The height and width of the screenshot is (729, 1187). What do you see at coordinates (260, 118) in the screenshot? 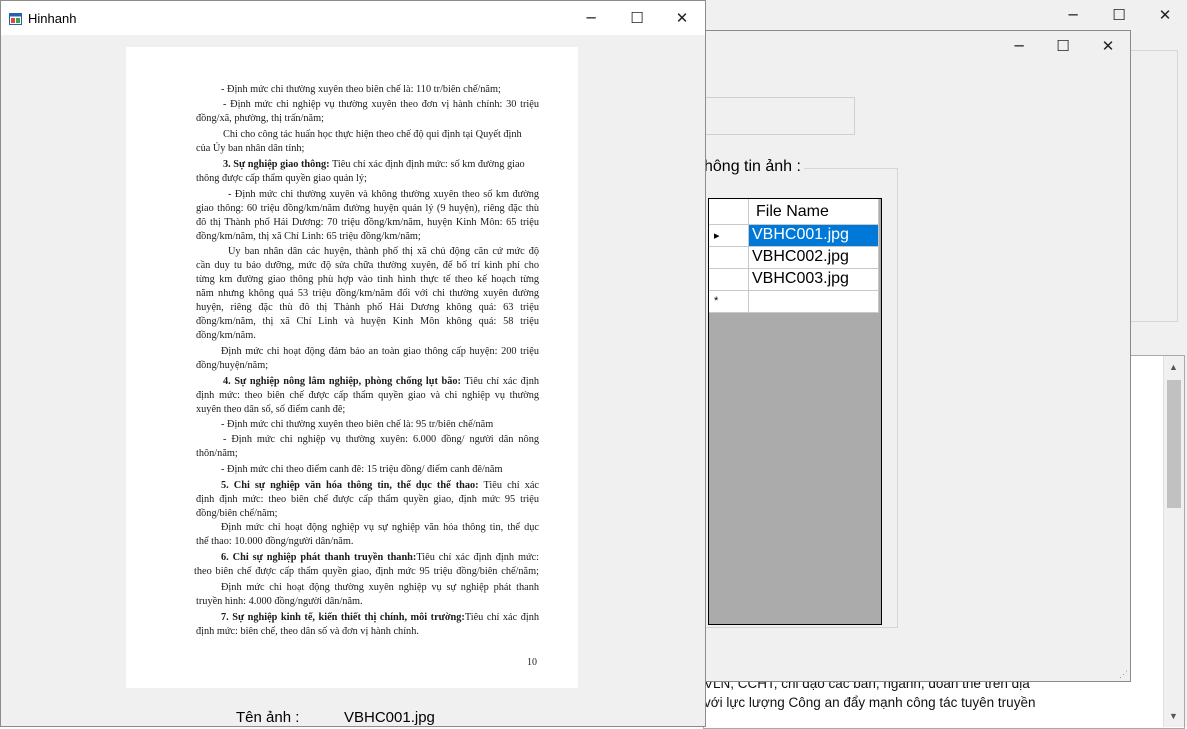
I see `document-text-line: đồng/xã, phường, thị trấn/năm;` at bounding box center [260, 118].